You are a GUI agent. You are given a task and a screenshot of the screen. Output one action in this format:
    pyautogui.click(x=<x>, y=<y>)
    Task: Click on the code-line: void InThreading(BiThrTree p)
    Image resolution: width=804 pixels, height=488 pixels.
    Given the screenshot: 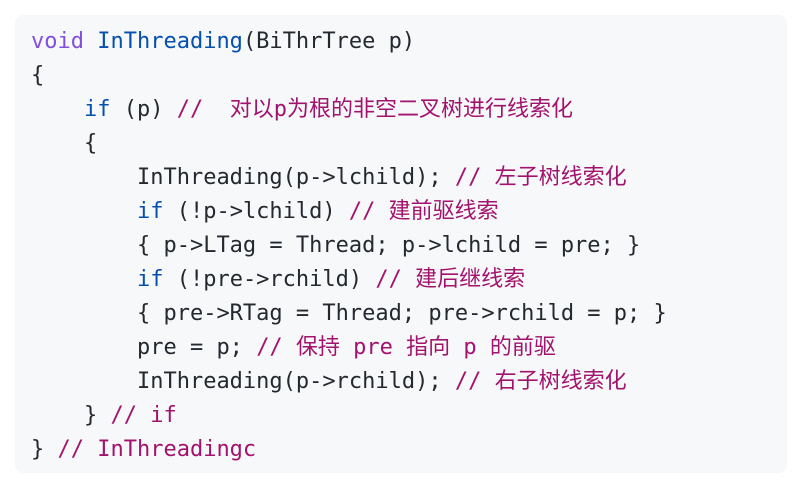 What is the action you would take?
    pyautogui.click(x=409, y=42)
    